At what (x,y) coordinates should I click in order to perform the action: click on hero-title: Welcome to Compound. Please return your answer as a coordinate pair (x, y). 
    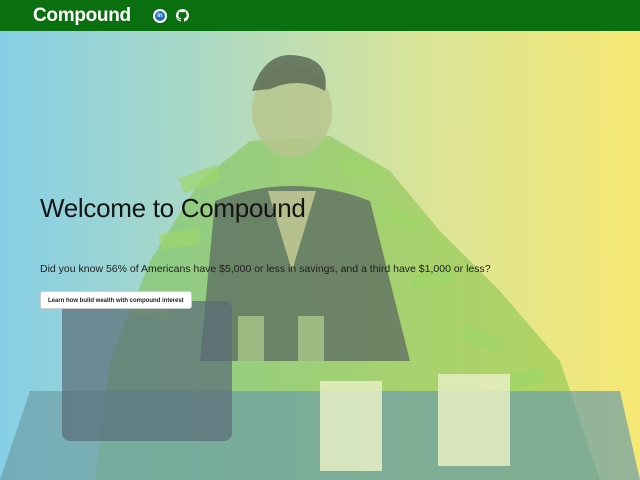
    Looking at the image, I should click on (173, 208).